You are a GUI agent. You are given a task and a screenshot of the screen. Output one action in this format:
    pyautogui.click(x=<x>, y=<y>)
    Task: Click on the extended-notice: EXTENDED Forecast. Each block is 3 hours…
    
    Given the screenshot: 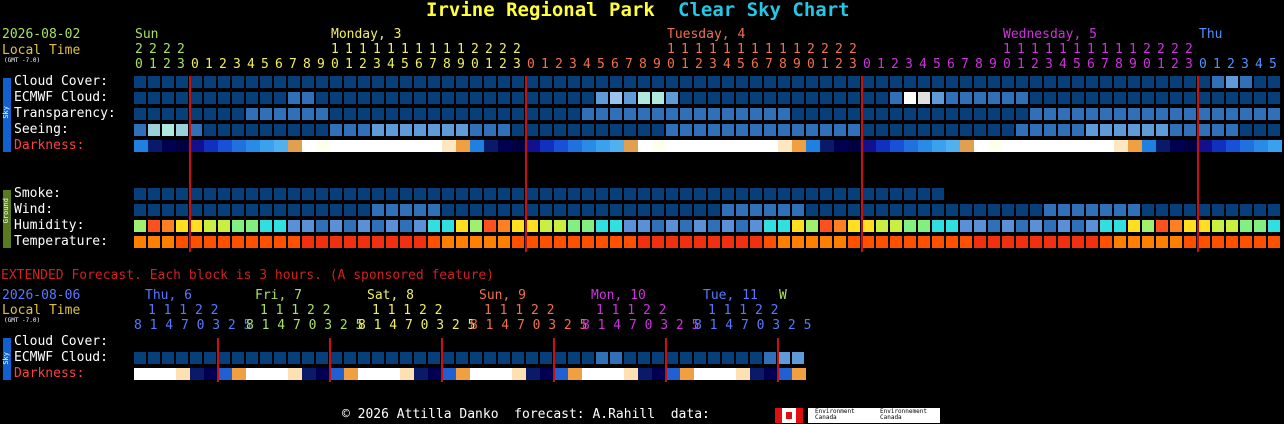 What is the action you would take?
    pyautogui.click(x=248, y=275)
    